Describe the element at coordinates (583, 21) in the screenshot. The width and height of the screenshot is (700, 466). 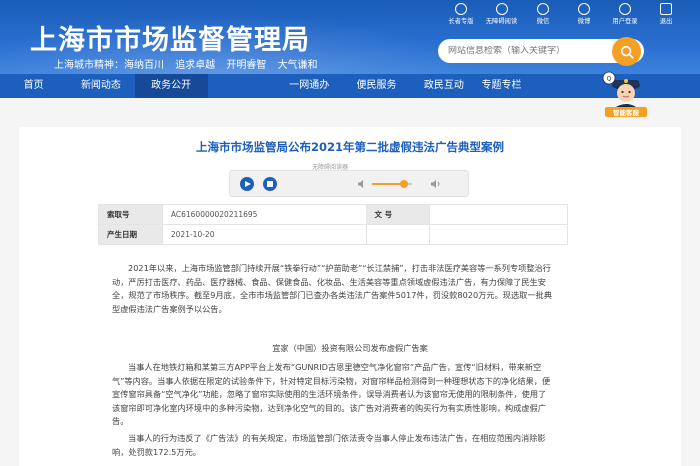
I see `util-label: 微博` at that location.